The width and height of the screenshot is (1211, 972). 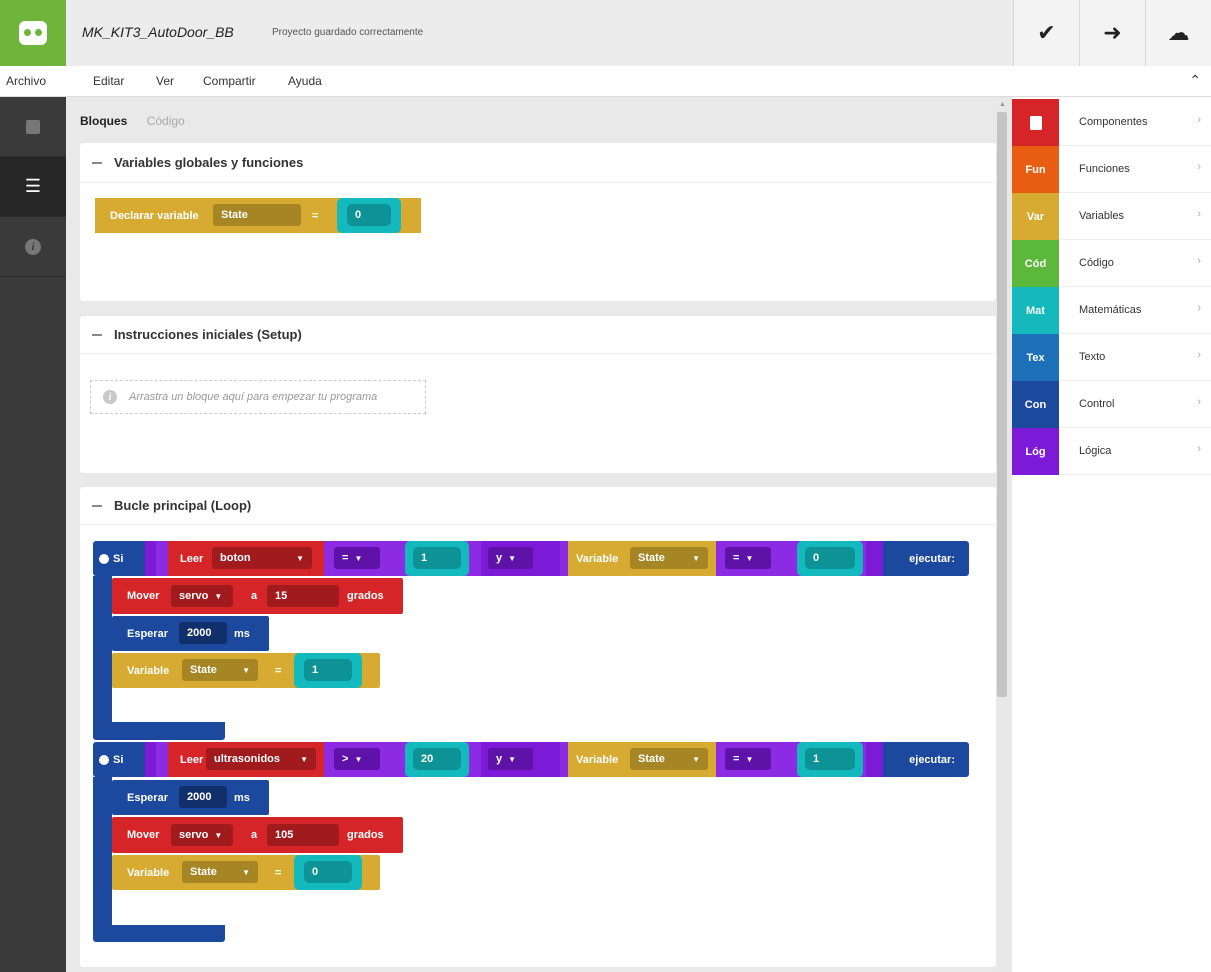 I want to click on if-footer, so click(x=159, y=731).